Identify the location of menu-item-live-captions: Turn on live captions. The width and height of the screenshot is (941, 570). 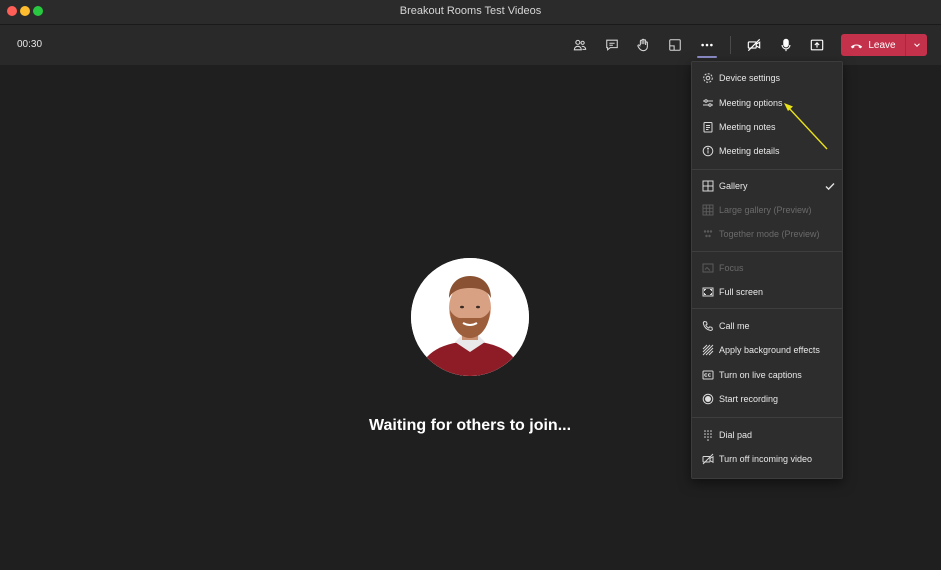
(767, 375).